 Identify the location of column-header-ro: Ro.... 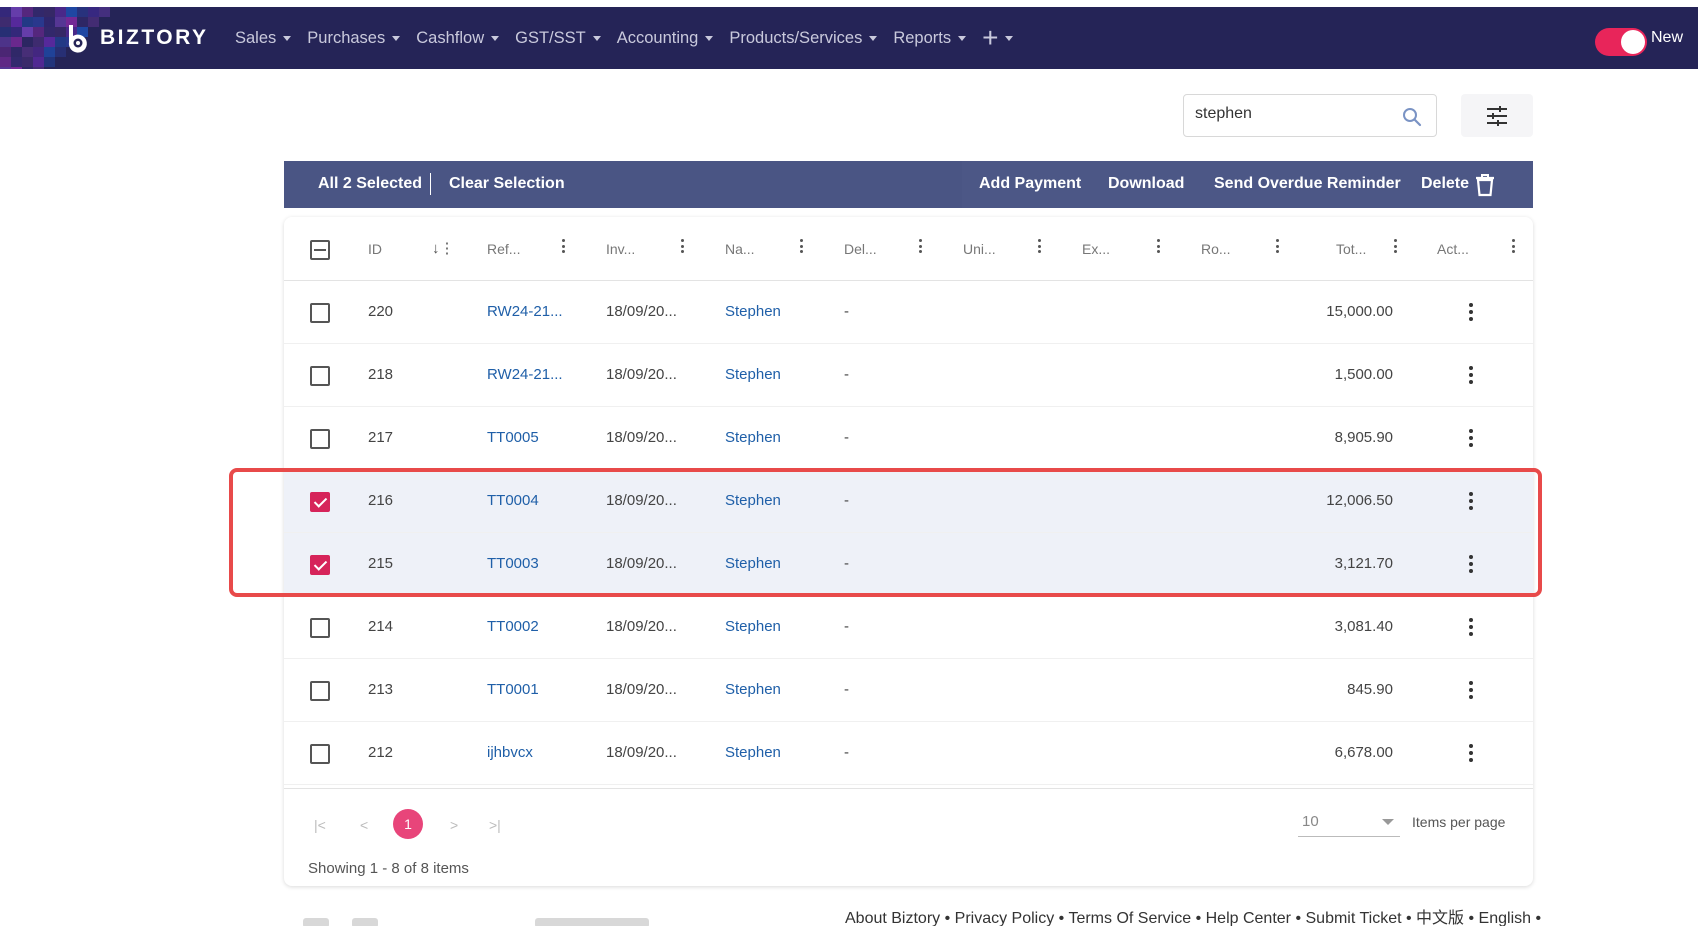
(1216, 249).